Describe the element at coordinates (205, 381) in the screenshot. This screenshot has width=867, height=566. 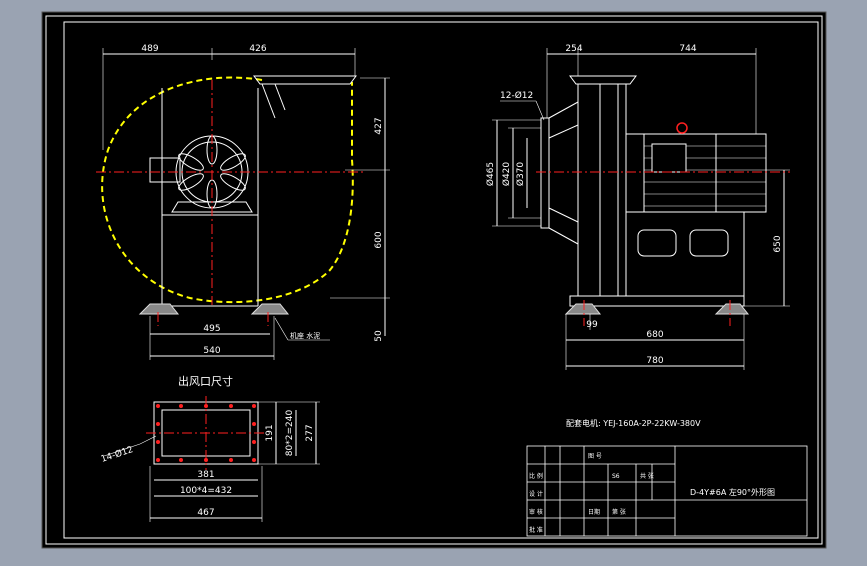
I see `outlet-title: 出风口尺寸` at that location.